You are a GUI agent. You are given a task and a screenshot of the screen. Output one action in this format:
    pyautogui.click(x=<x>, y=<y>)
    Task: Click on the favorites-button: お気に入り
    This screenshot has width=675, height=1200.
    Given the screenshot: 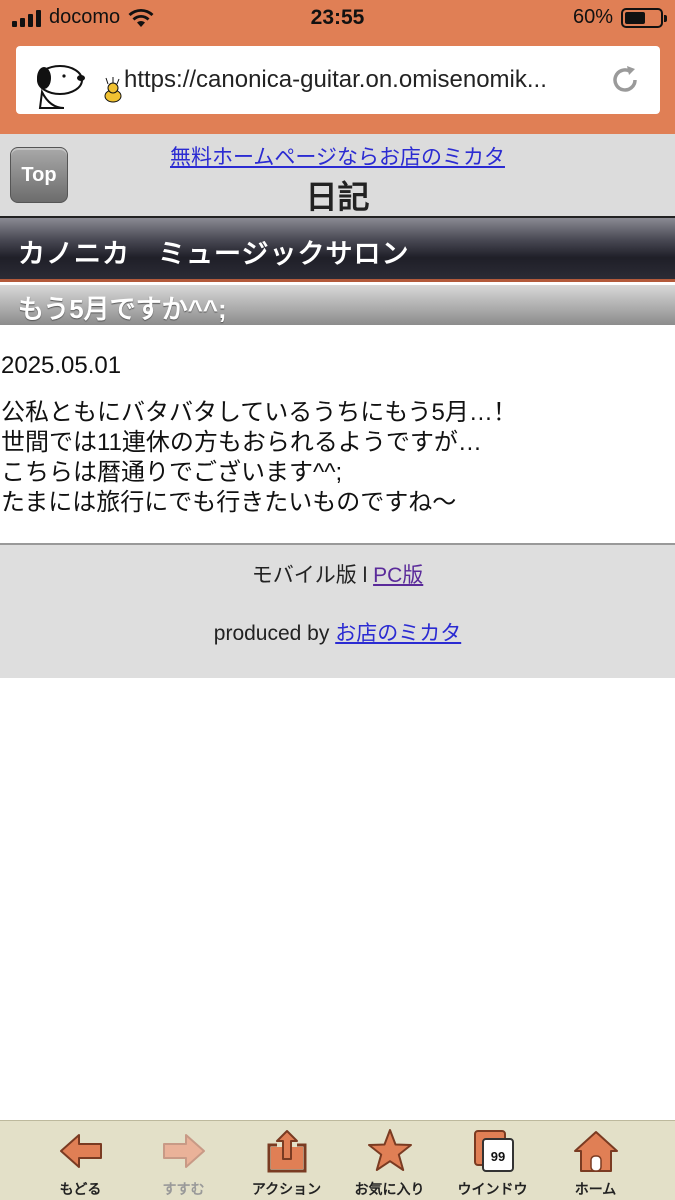 What is the action you would take?
    pyautogui.click(x=389, y=1160)
    